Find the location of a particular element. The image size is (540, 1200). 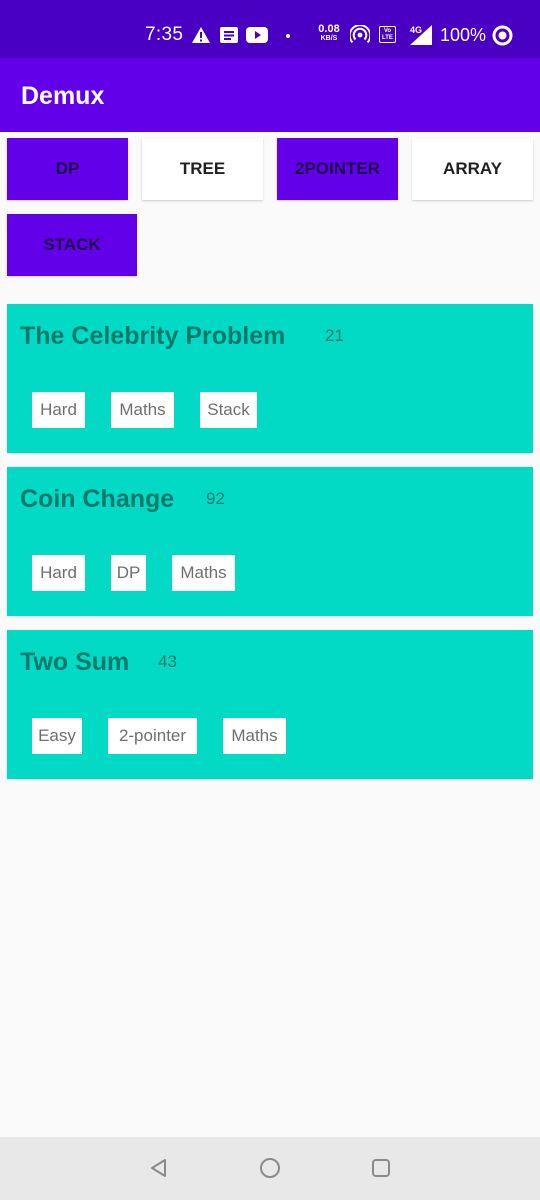

navigation-bar is located at coordinates (270, 1168).